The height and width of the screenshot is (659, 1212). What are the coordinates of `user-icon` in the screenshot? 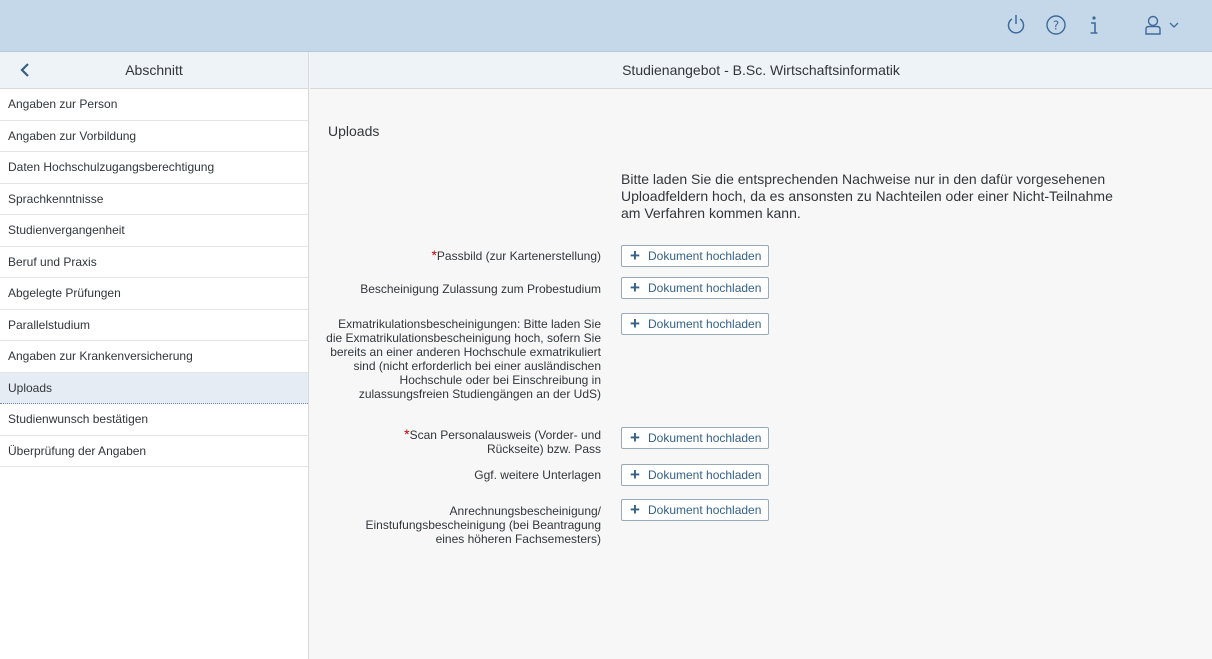 It's located at (1153, 25).